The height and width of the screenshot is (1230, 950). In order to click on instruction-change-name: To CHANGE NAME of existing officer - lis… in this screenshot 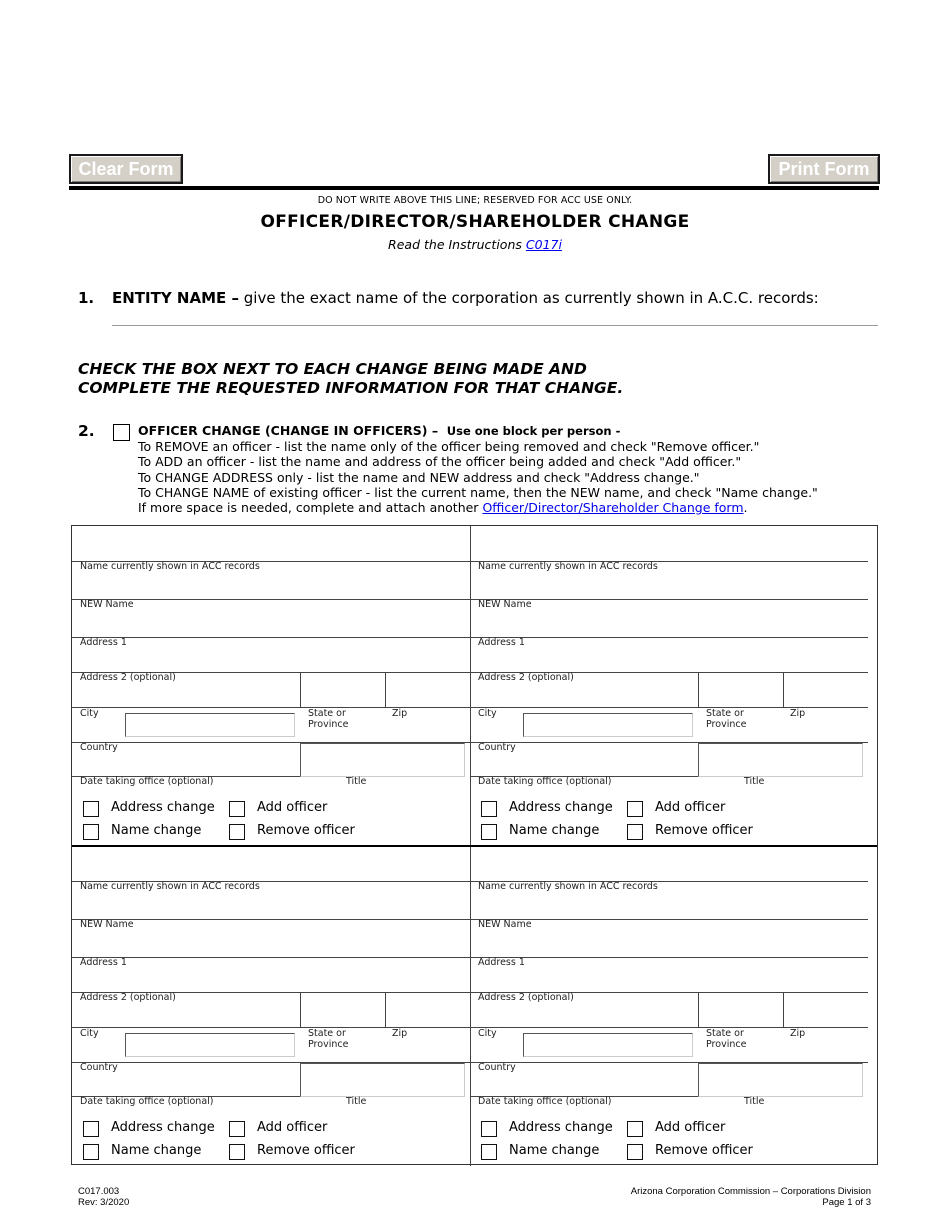, I will do `click(478, 492)`.